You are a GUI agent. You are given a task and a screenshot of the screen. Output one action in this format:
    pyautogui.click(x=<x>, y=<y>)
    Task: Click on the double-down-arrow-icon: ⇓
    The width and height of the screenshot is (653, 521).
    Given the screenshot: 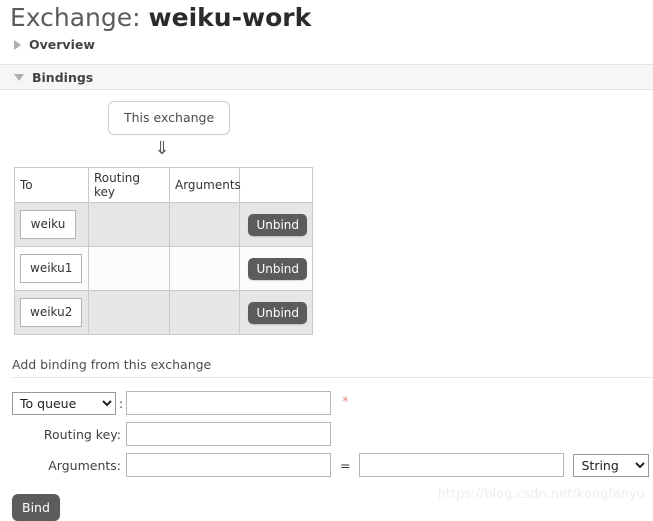 What is the action you would take?
    pyautogui.click(x=162, y=148)
    